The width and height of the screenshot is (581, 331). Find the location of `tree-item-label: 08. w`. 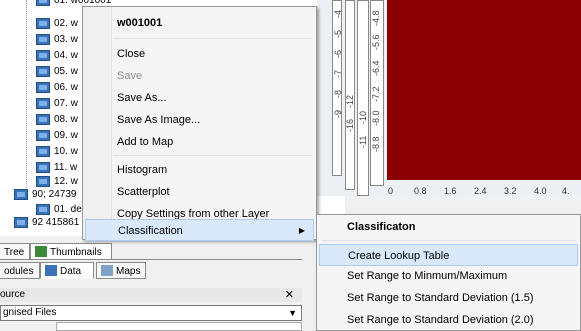

tree-item-label: 08. w is located at coordinates (66, 119).